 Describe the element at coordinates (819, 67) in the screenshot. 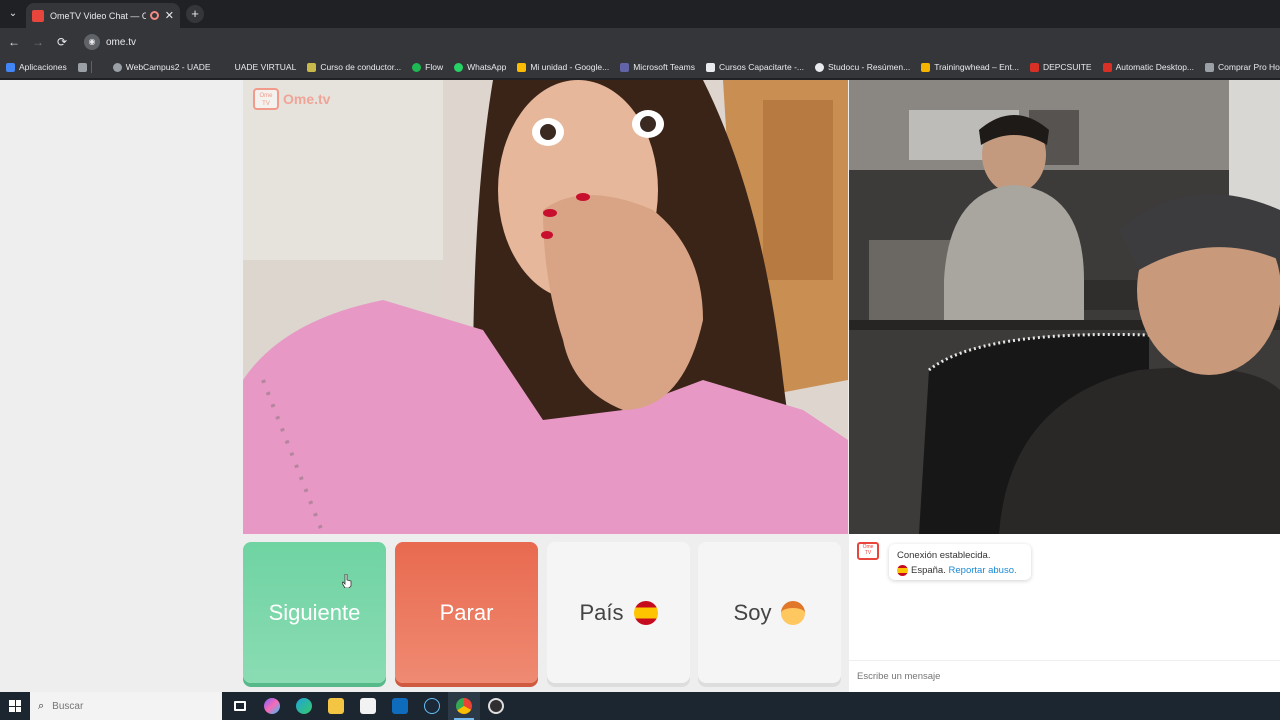

I see `studocu-icon` at that location.